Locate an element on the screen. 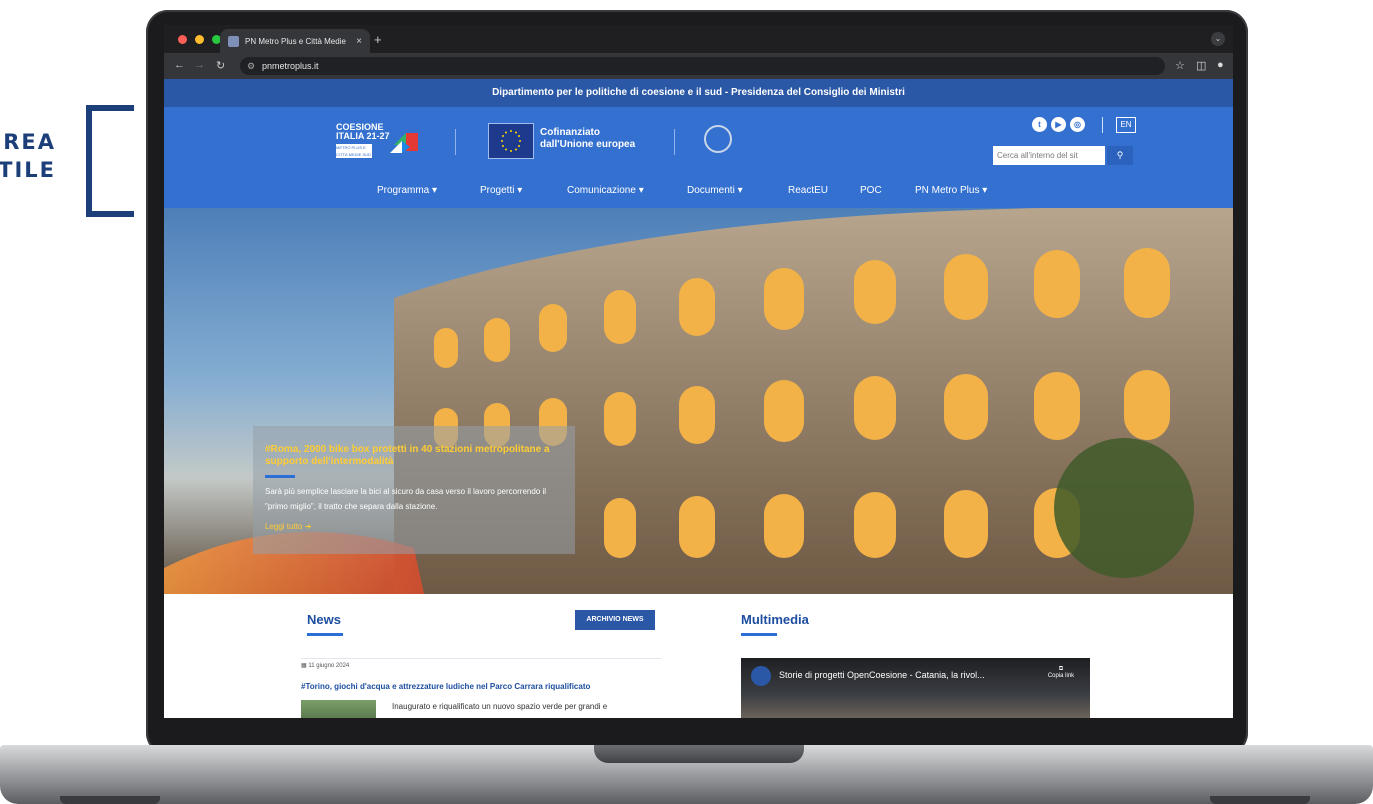 This screenshot has width=1373, height=804. news-date: ▦ 11 giugno 2024 is located at coordinates (325, 665).